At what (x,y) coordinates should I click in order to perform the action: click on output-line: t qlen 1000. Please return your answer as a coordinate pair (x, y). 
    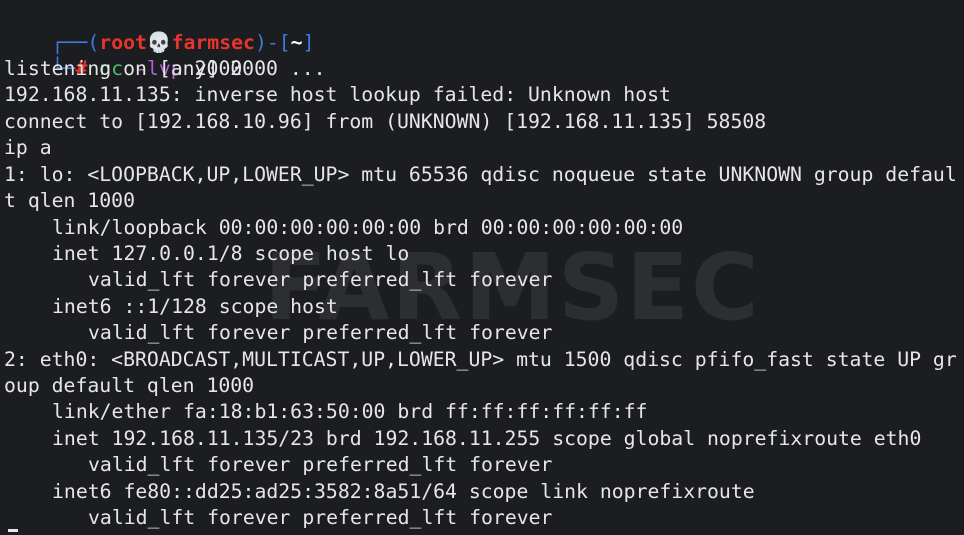
    Looking at the image, I should click on (70, 200).